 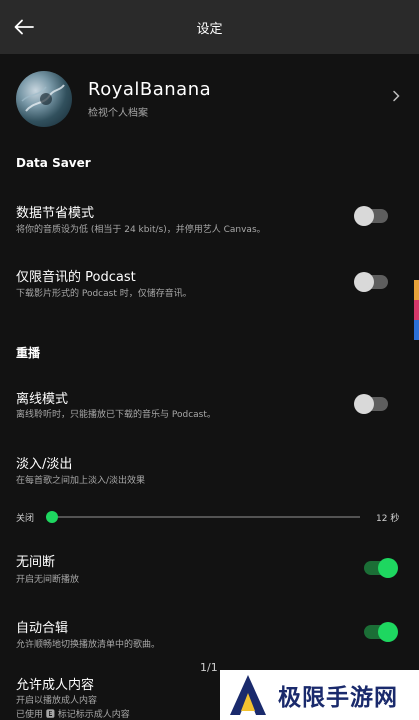 I want to click on top-bar: 设定, so click(x=209, y=27).